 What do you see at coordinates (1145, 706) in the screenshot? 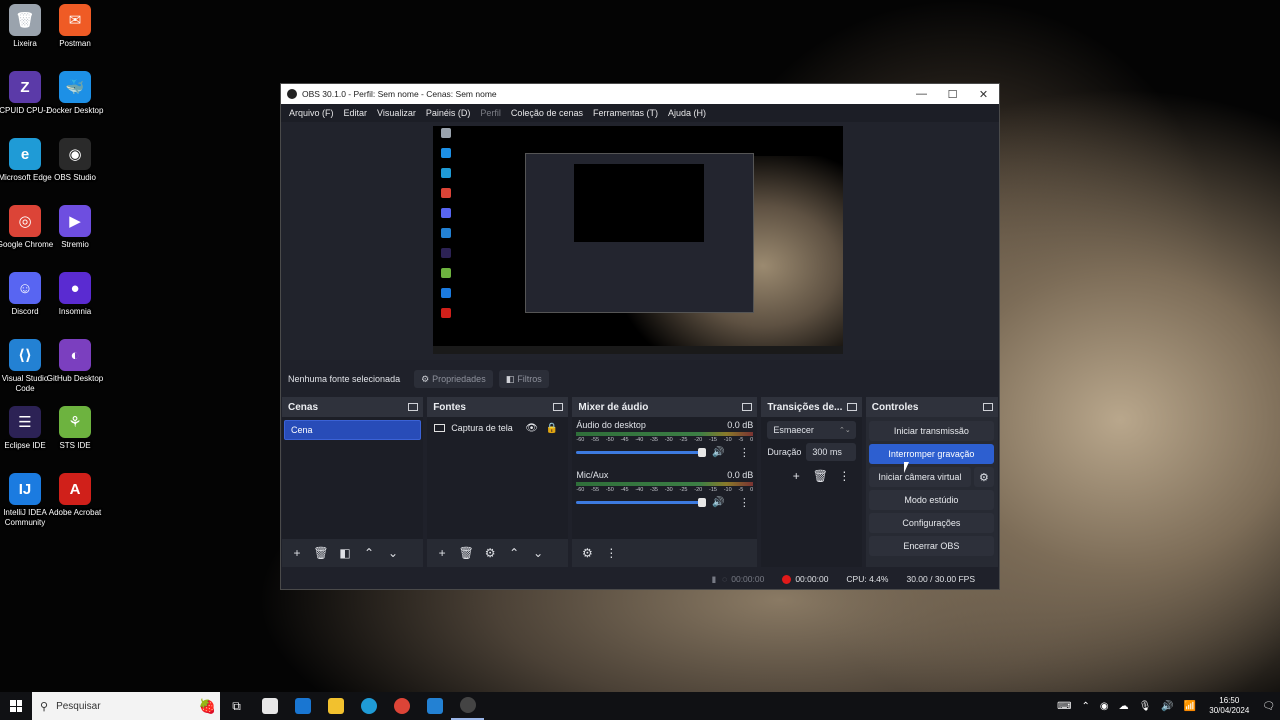
I see `microphone-icon: 🎙` at bounding box center [1145, 706].